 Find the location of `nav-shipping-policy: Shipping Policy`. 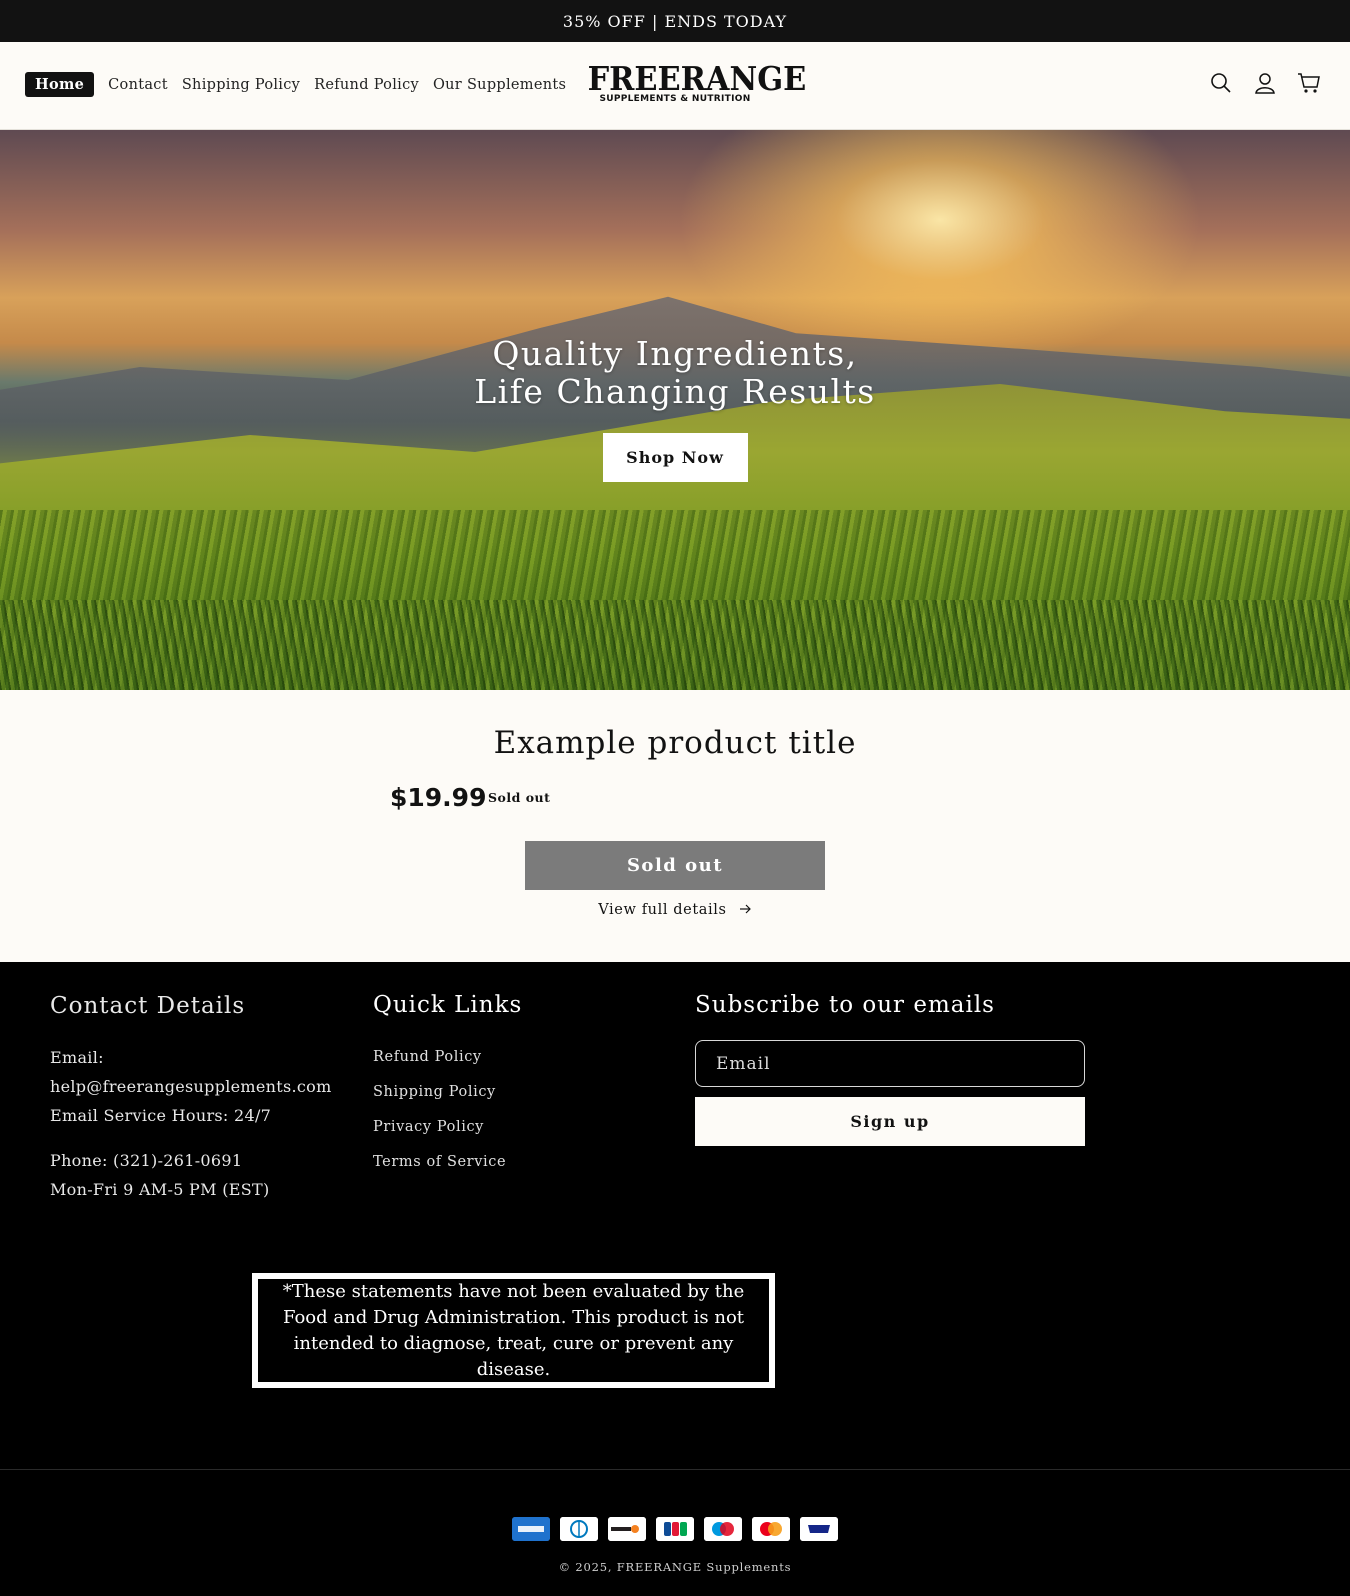

nav-shipping-policy: Shipping Policy is located at coordinates (241, 85).